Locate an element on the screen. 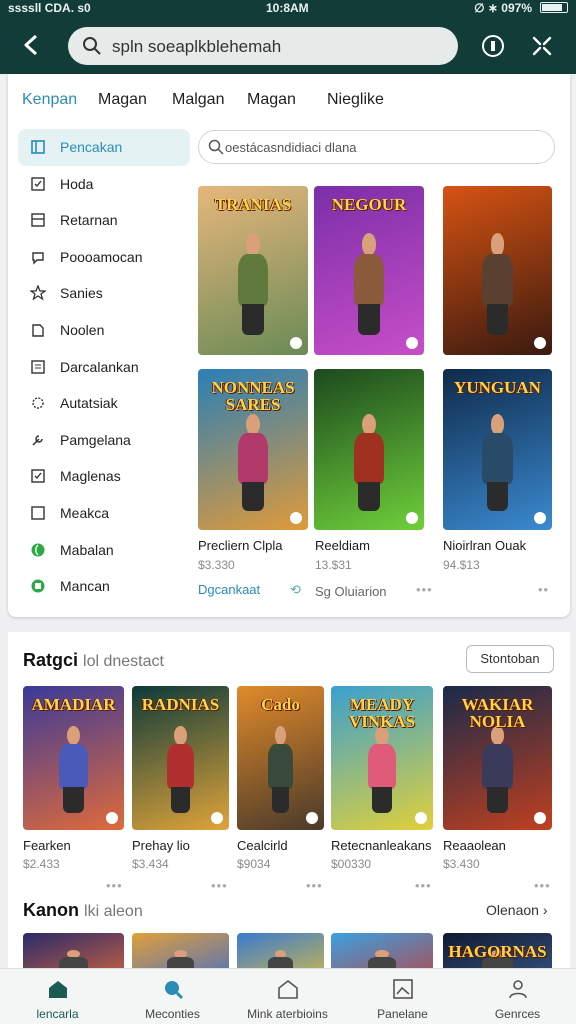 The image size is (576, 1024). see-more-link: Olenaon › is located at coordinates (517, 910).